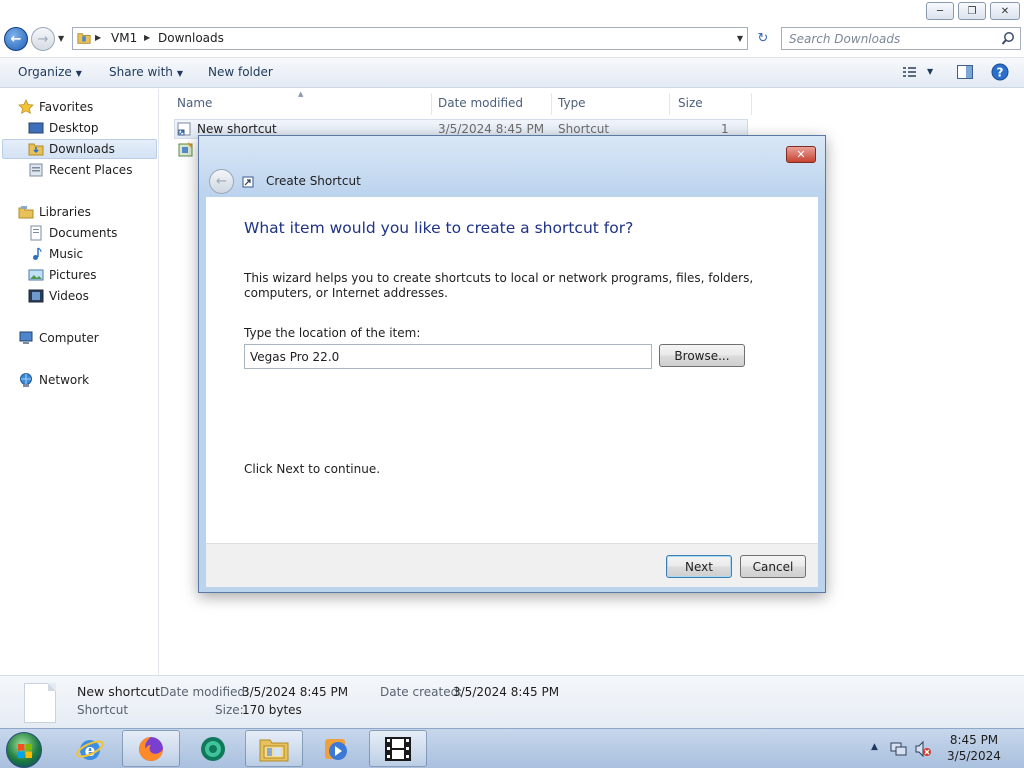 The width and height of the screenshot is (1024, 768). What do you see at coordinates (773, 566) in the screenshot?
I see `cancel-button: Cancel` at bounding box center [773, 566].